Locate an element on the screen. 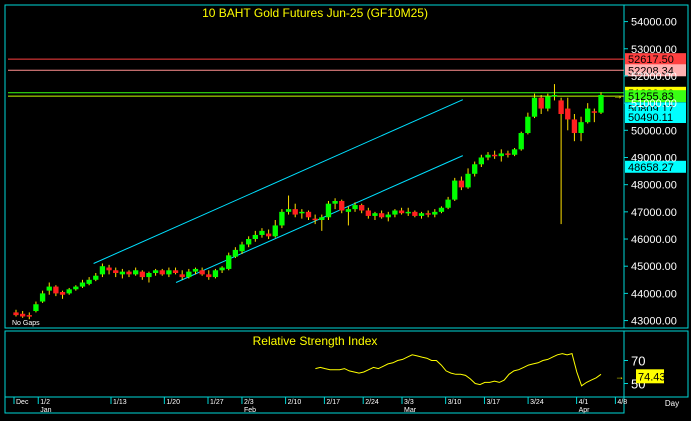 The height and width of the screenshot is (421, 691). date-tick-label: 1/13 is located at coordinates (120, 402).